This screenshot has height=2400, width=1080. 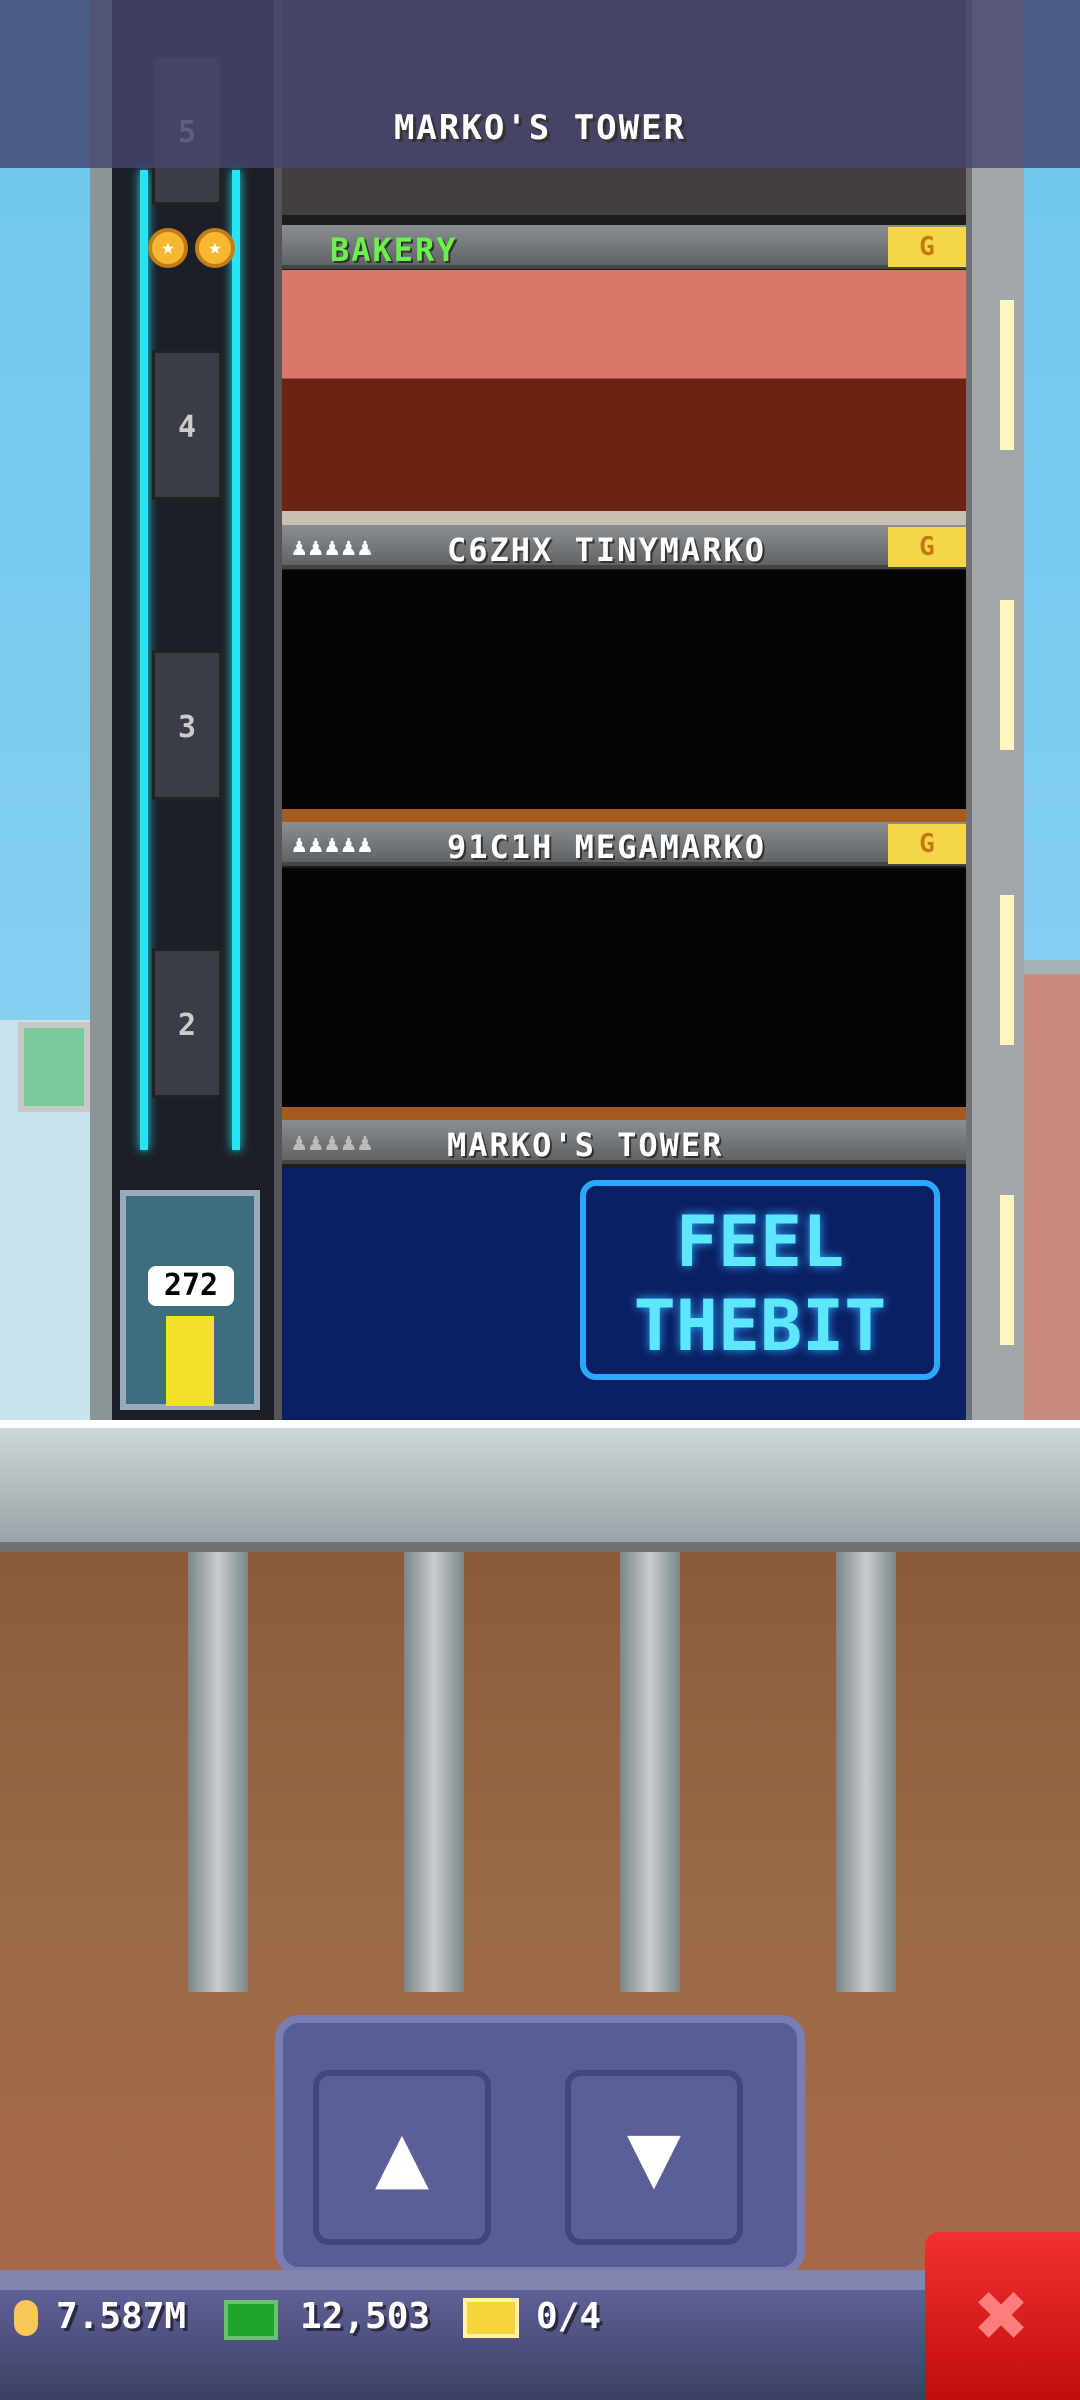 I want to click on ground-slab, so click(x=540, y=1486).